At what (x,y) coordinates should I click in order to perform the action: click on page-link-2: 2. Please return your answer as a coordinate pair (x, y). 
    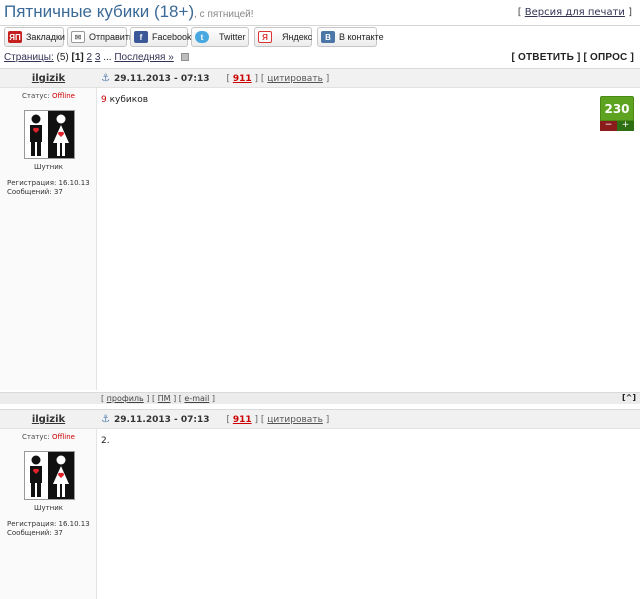
    Looking at the image, I should click on (90, 57).